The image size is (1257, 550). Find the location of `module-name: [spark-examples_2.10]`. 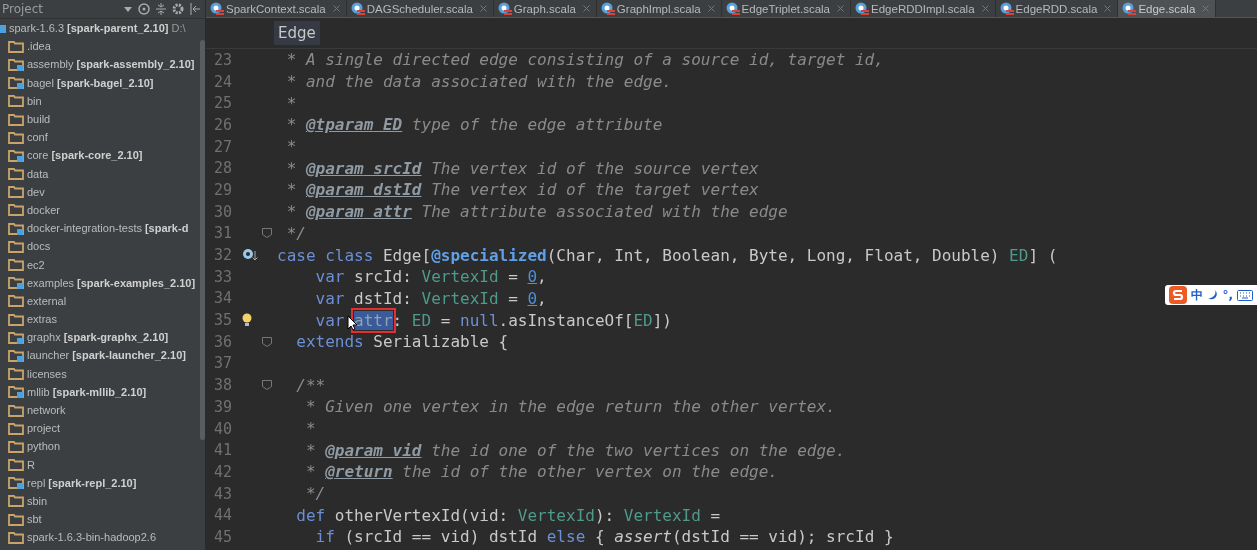

module-name: [spark-examples_2.10] is located at coordinates (136, 282).